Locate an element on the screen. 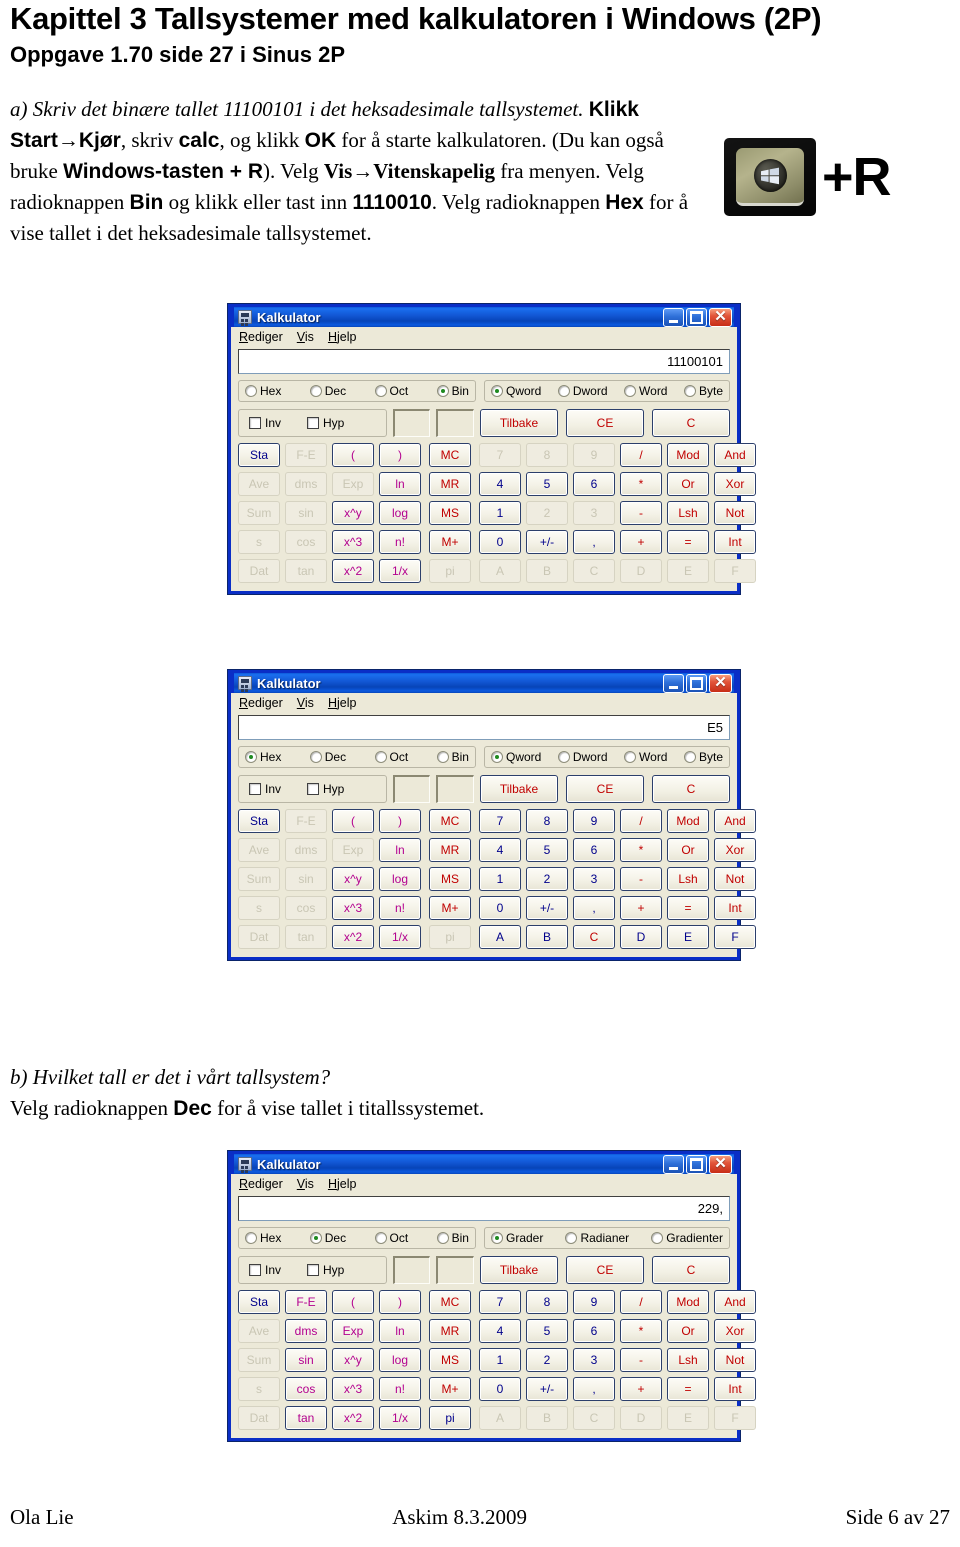 This screenshot has width=960, height=1547. key-ln: ln is located at coordinates (400, 1331).